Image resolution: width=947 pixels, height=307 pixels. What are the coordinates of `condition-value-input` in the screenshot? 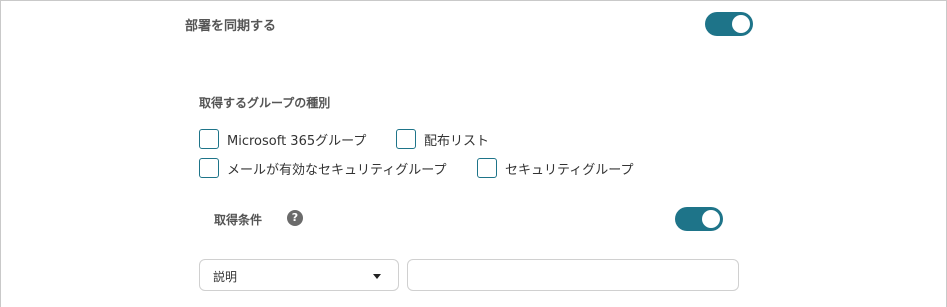 It's located at (573, 275).